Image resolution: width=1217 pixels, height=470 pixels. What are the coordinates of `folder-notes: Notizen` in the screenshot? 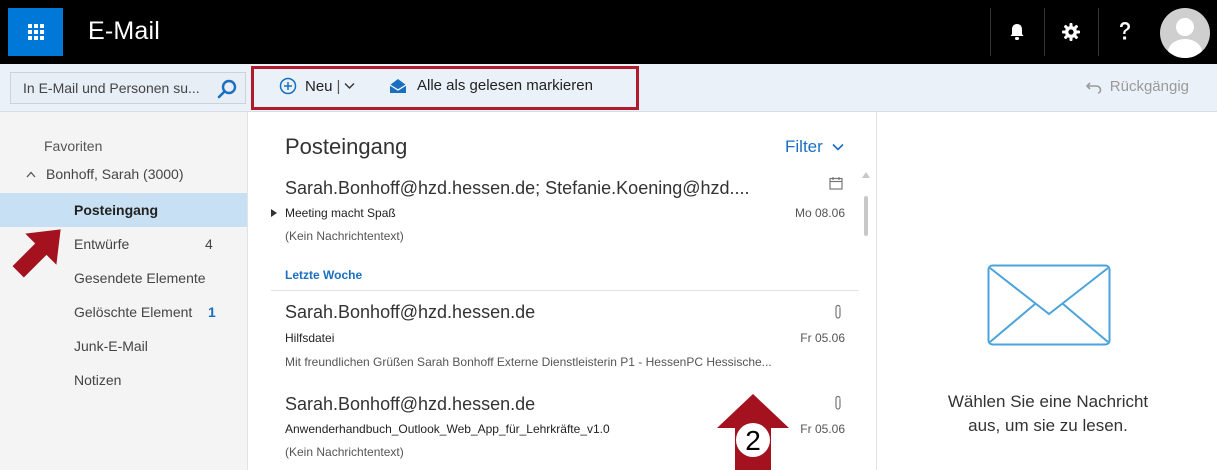 It's located at (123, 380).